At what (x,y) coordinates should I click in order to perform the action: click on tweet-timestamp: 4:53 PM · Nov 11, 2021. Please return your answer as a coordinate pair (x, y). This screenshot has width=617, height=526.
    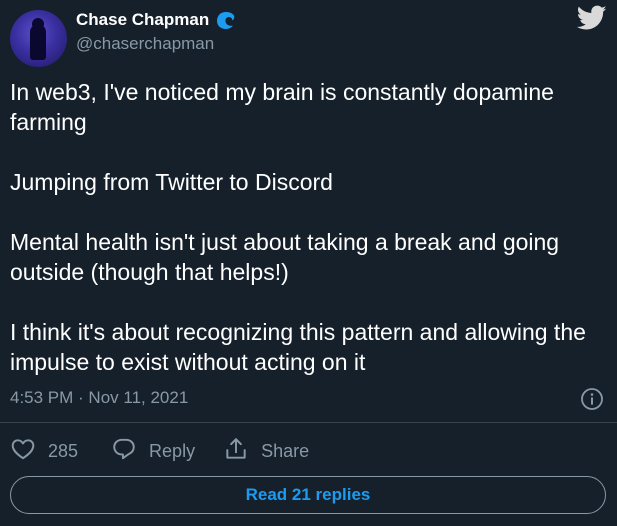
    Looking at the image, I should click on (99, 398).